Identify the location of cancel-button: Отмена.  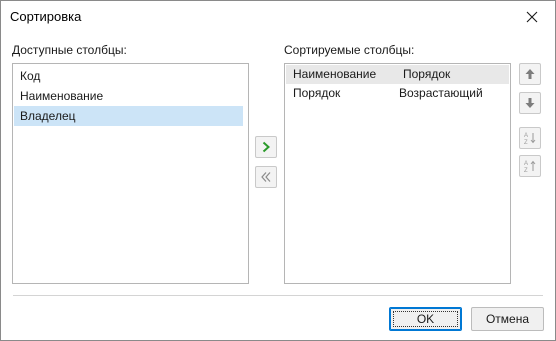
(507, 319).